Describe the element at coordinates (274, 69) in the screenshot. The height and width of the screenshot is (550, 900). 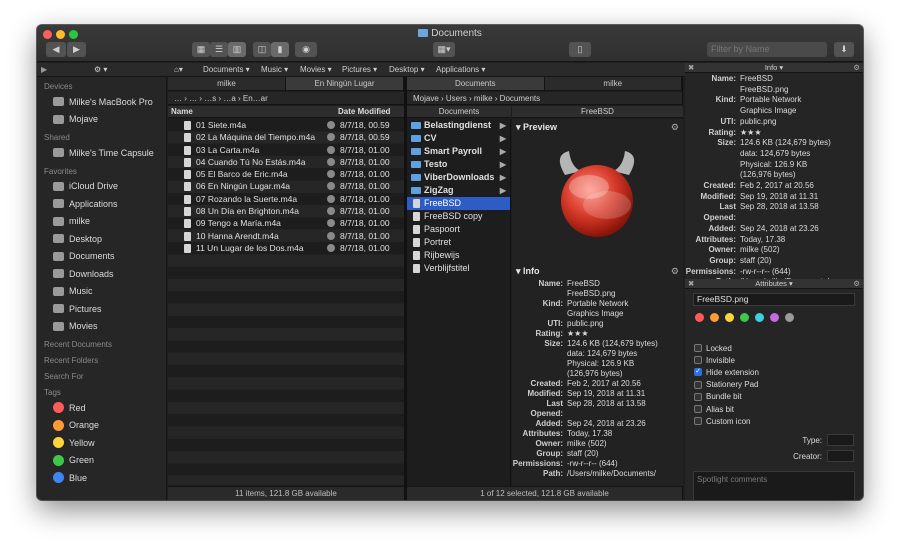
I see `crumb-music: Music ▾` at that location.